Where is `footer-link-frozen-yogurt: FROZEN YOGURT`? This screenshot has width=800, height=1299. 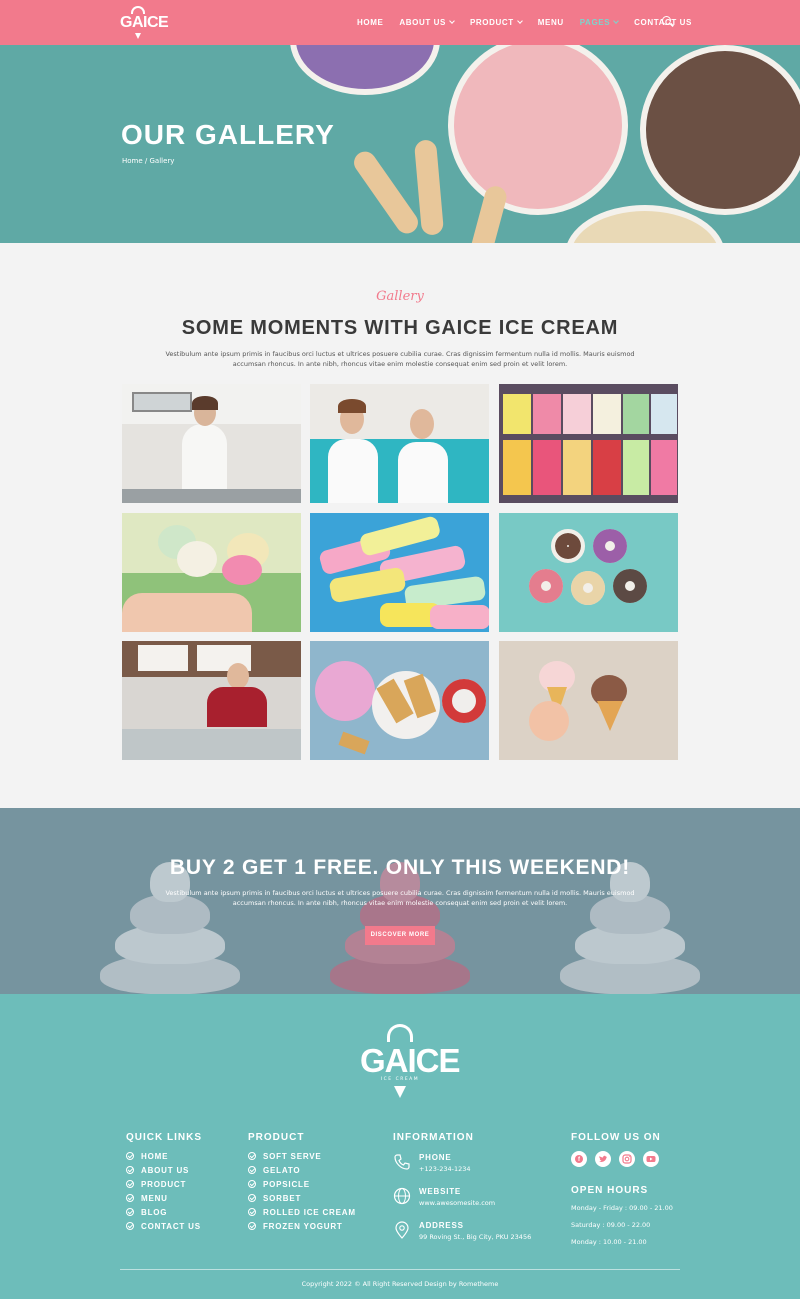 footer-link-frozen-yogurt: FROZEN YOGURT is located at coordinates (302, 1226).